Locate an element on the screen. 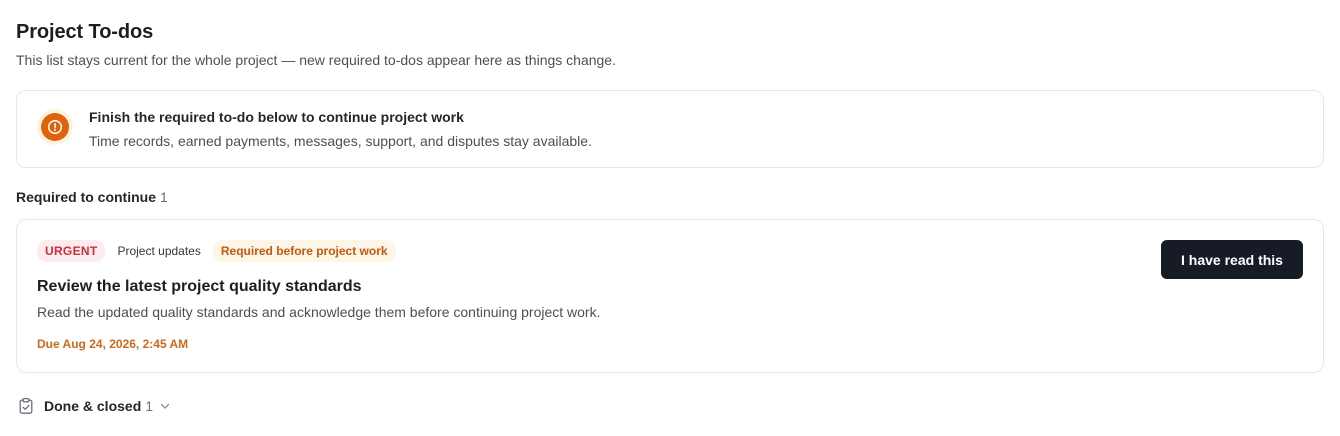  chevron-down-icon is located at coordinates (165, 406).